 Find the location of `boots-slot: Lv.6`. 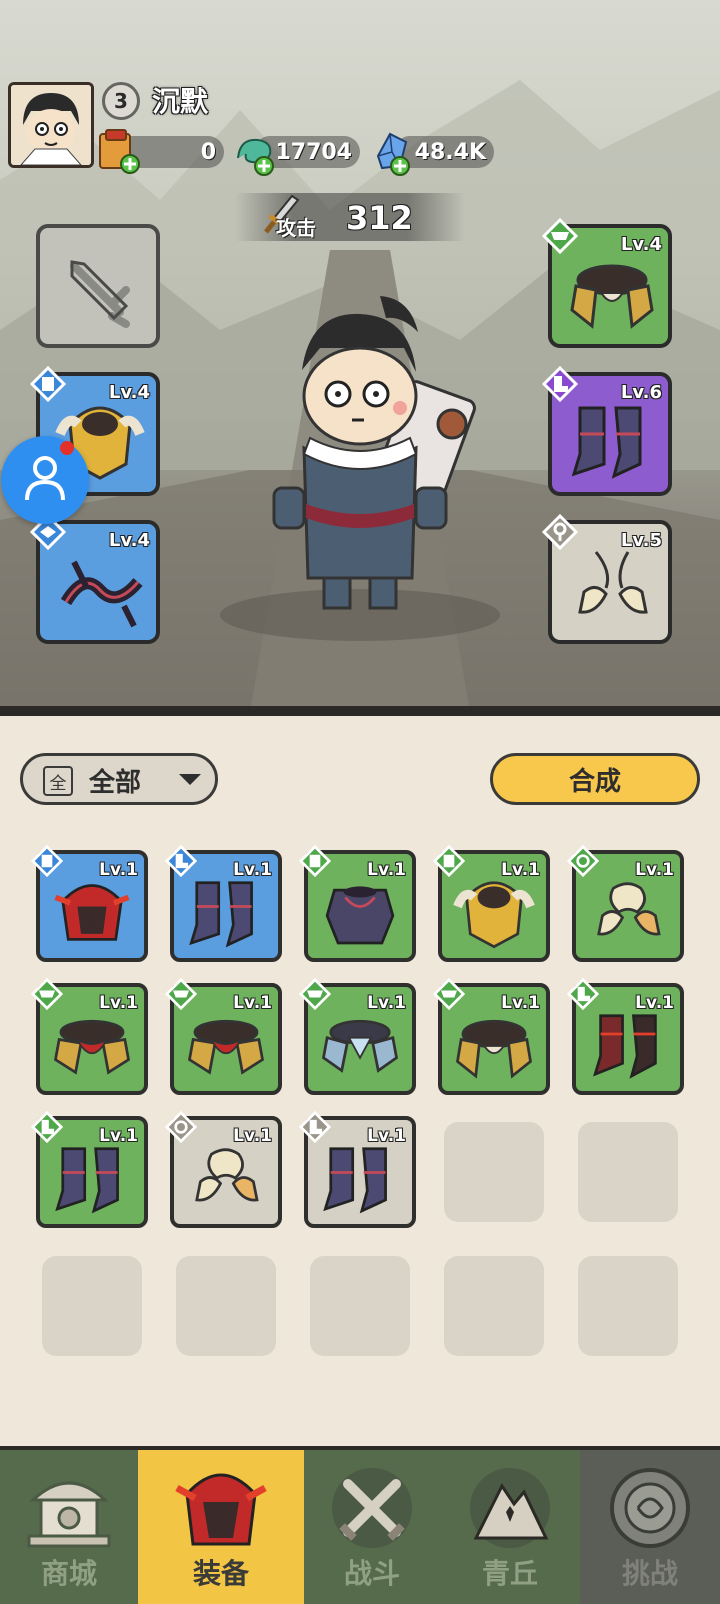

boots-slot: Lv.6 is located at coordinates (607, 431).